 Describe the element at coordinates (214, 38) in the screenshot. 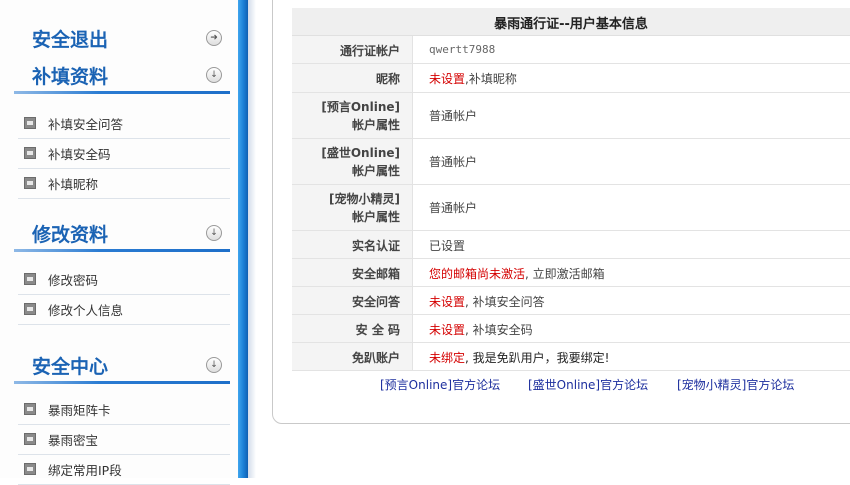

I see `arrow-right-icon: ➜` at that location.